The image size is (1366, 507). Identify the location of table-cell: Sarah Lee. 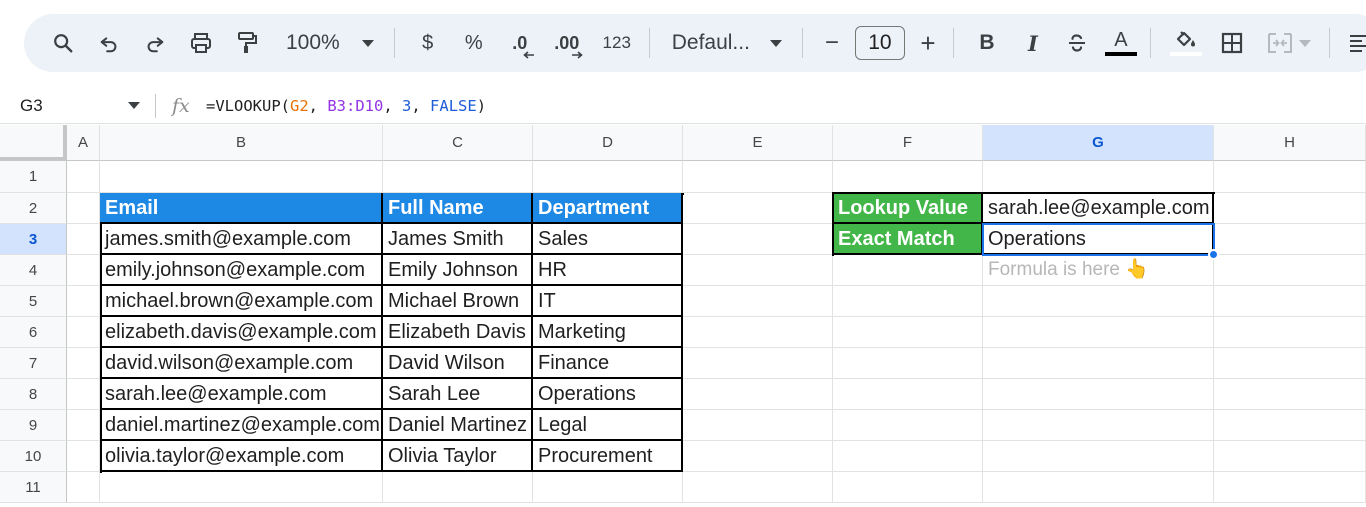
(458, 394).